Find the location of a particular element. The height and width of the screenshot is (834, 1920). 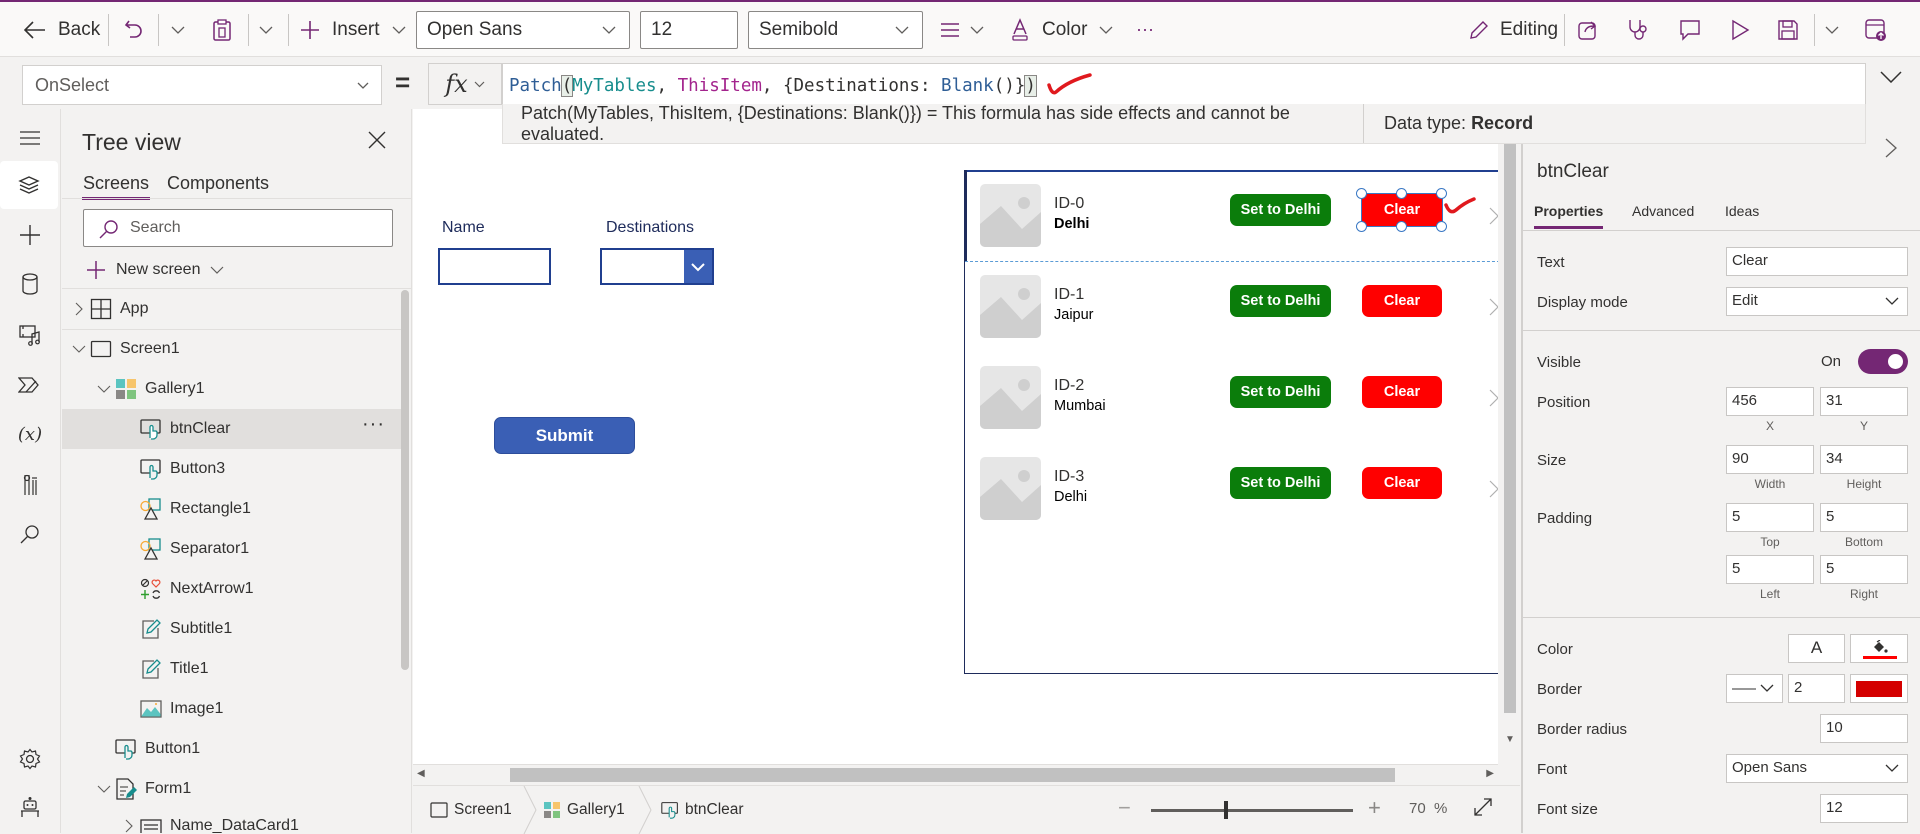

preview-play-button is located at coordinates (1740, 30).